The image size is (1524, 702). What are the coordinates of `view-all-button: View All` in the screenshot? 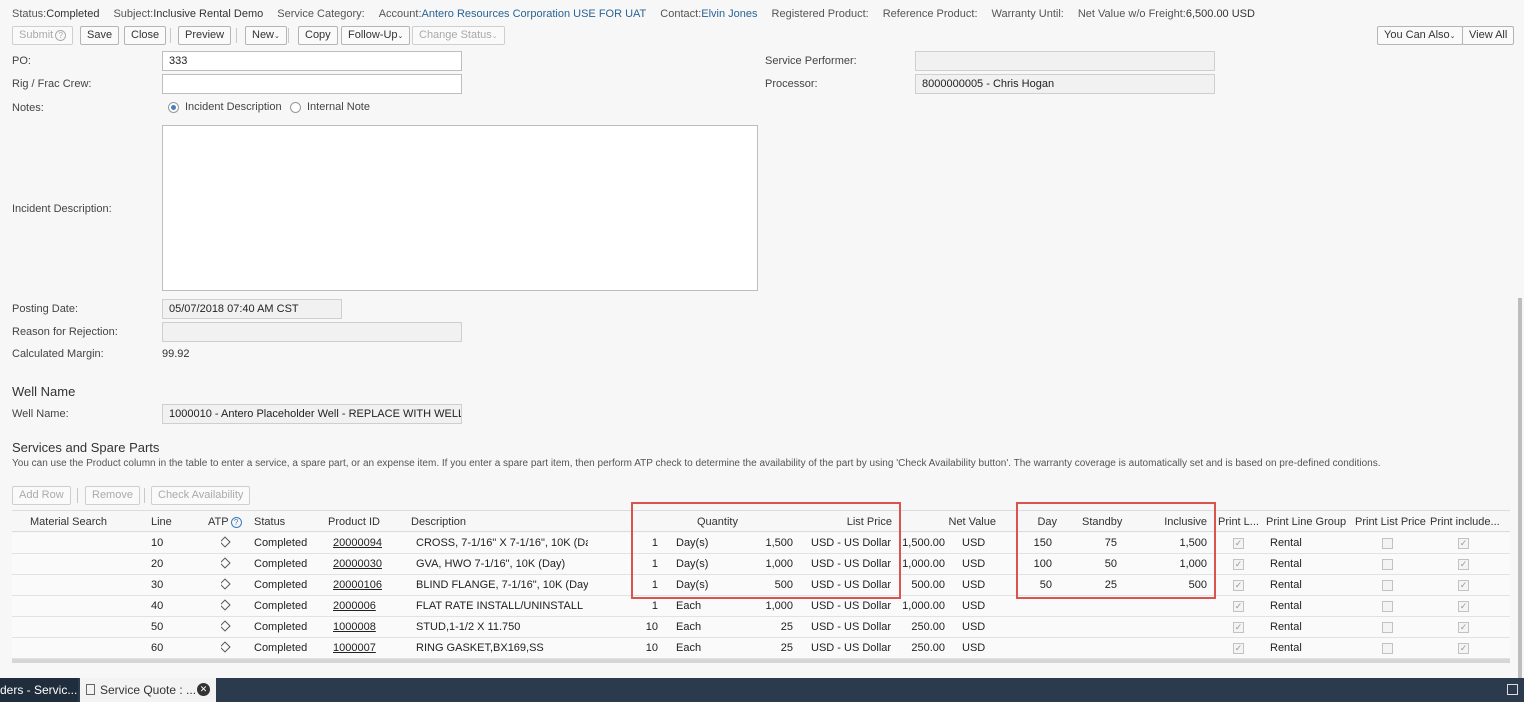 It's located at (1488, 35).